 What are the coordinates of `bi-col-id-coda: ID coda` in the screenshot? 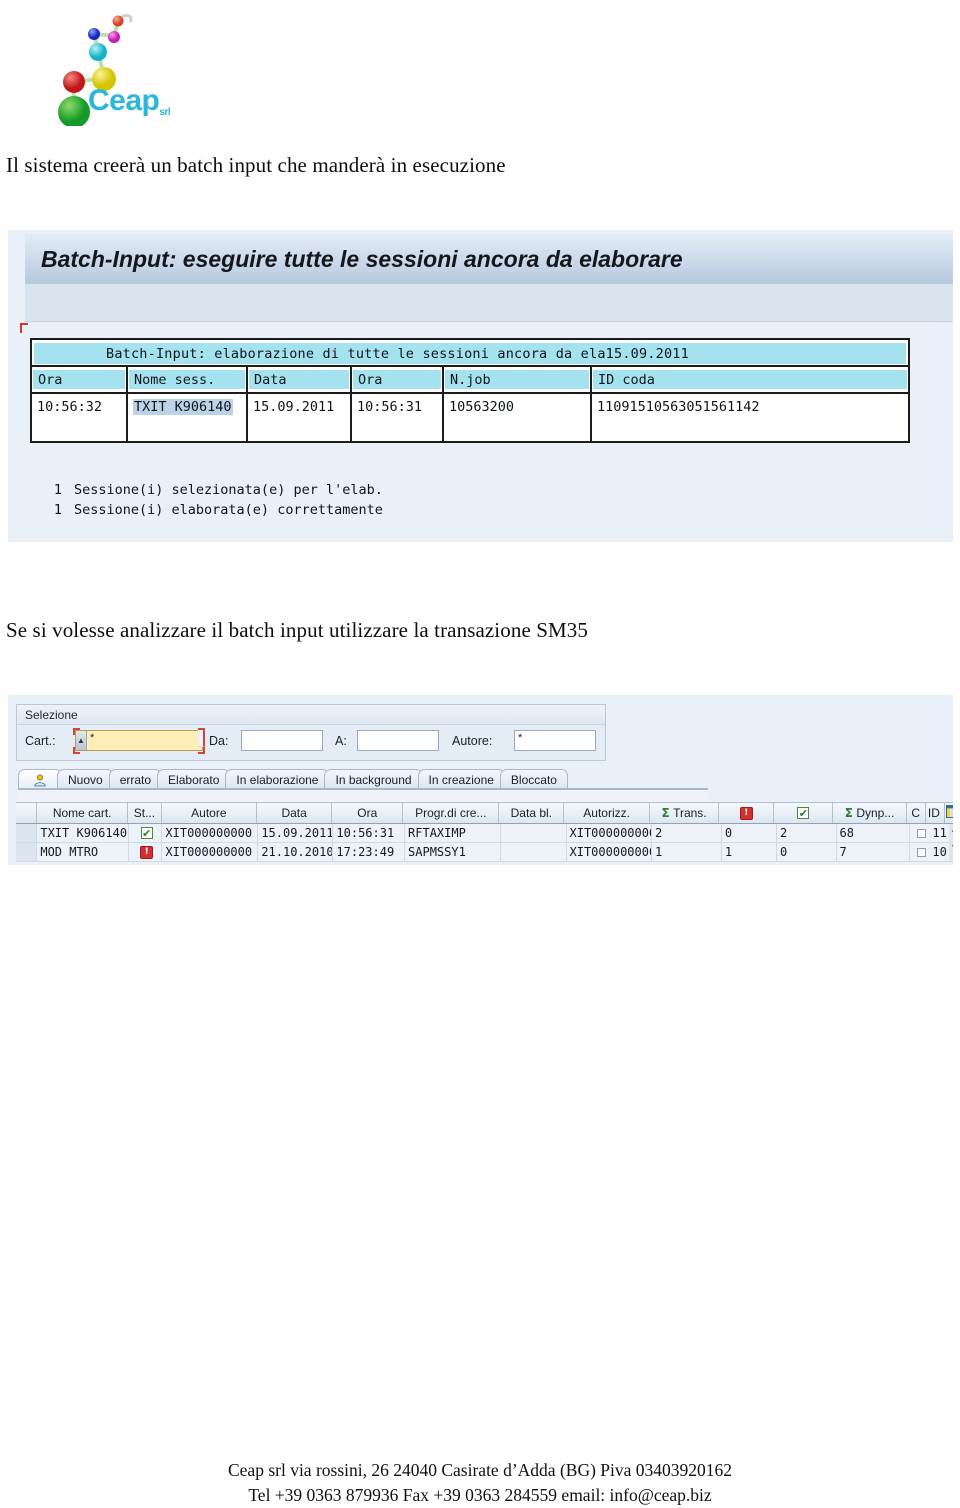 It's located at (750, 379).